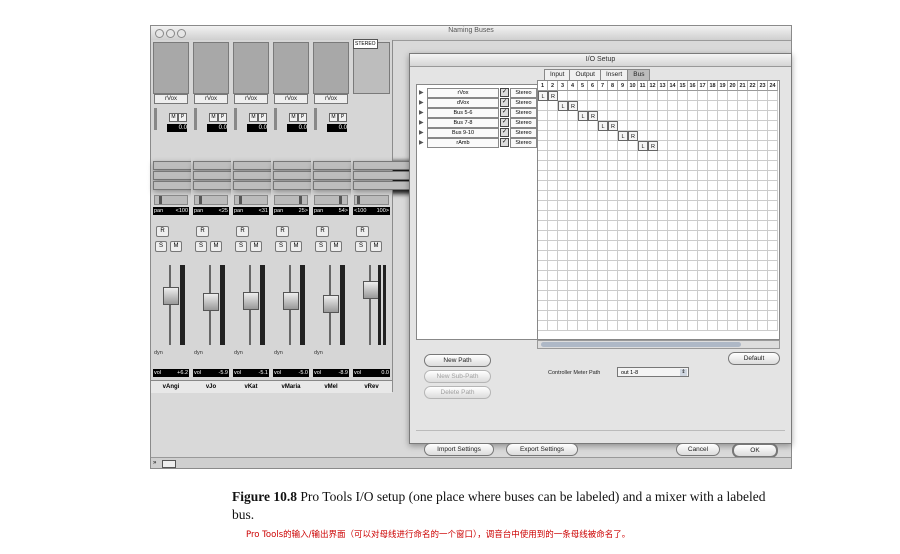 Image resolution: width=900 pixels, height=554 pixels. I want to click on m-button: M, so click(253, 117).